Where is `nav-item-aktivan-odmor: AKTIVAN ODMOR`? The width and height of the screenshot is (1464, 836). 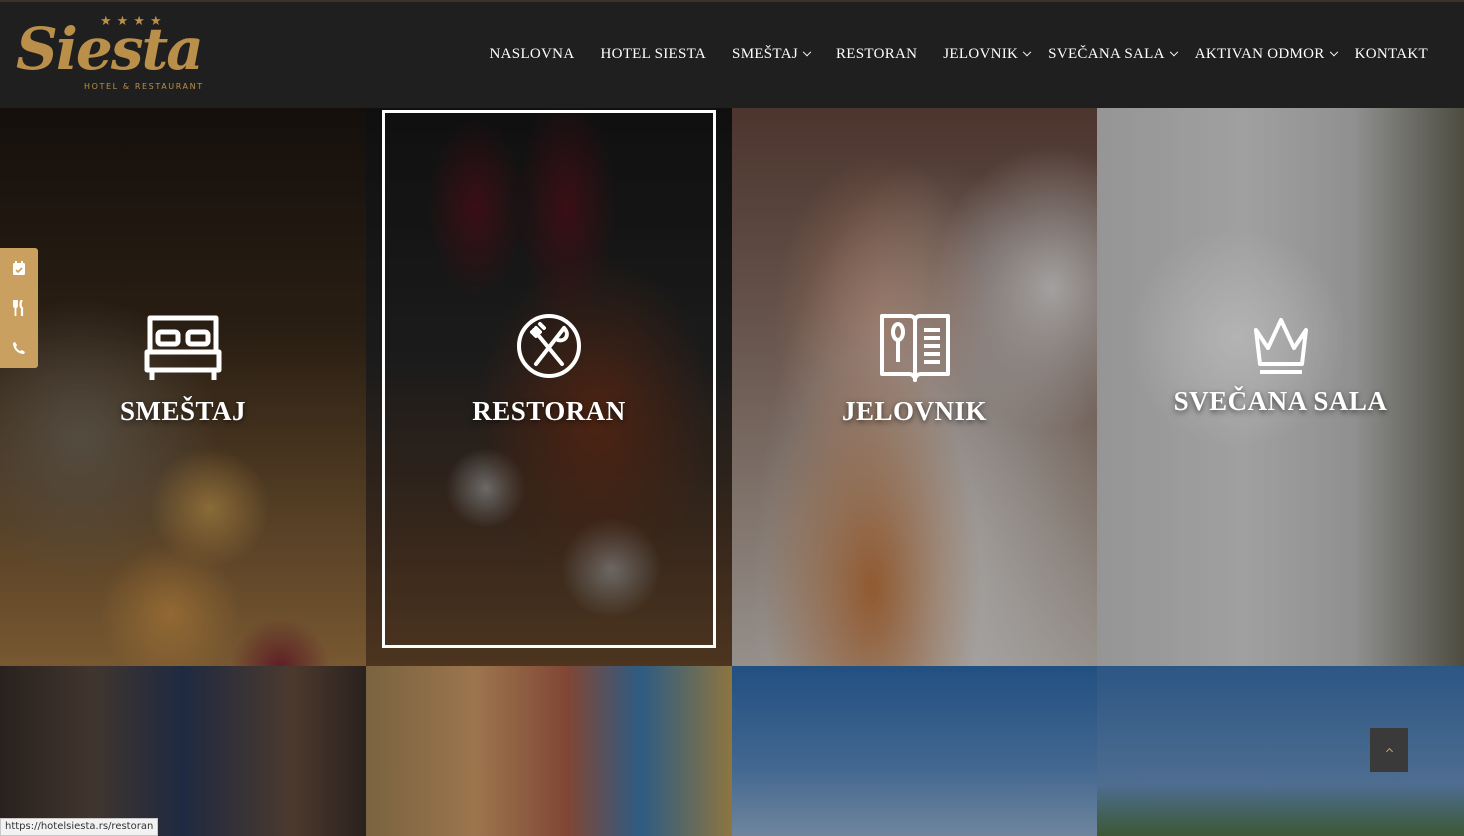 nav-item-aktivan-odmor: AKTIVAN ODMOR is located at coordinates (1266, 54).